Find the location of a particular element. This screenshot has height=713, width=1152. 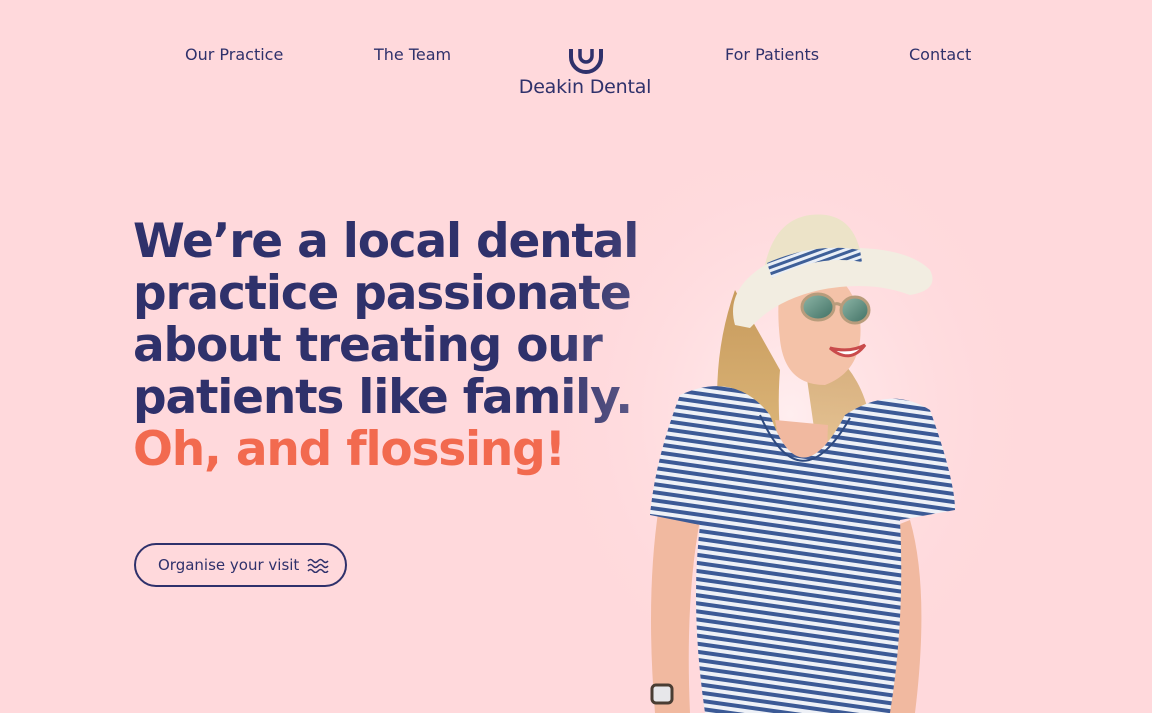

logo: Deakin Dental is located at coordinates (585, 74).